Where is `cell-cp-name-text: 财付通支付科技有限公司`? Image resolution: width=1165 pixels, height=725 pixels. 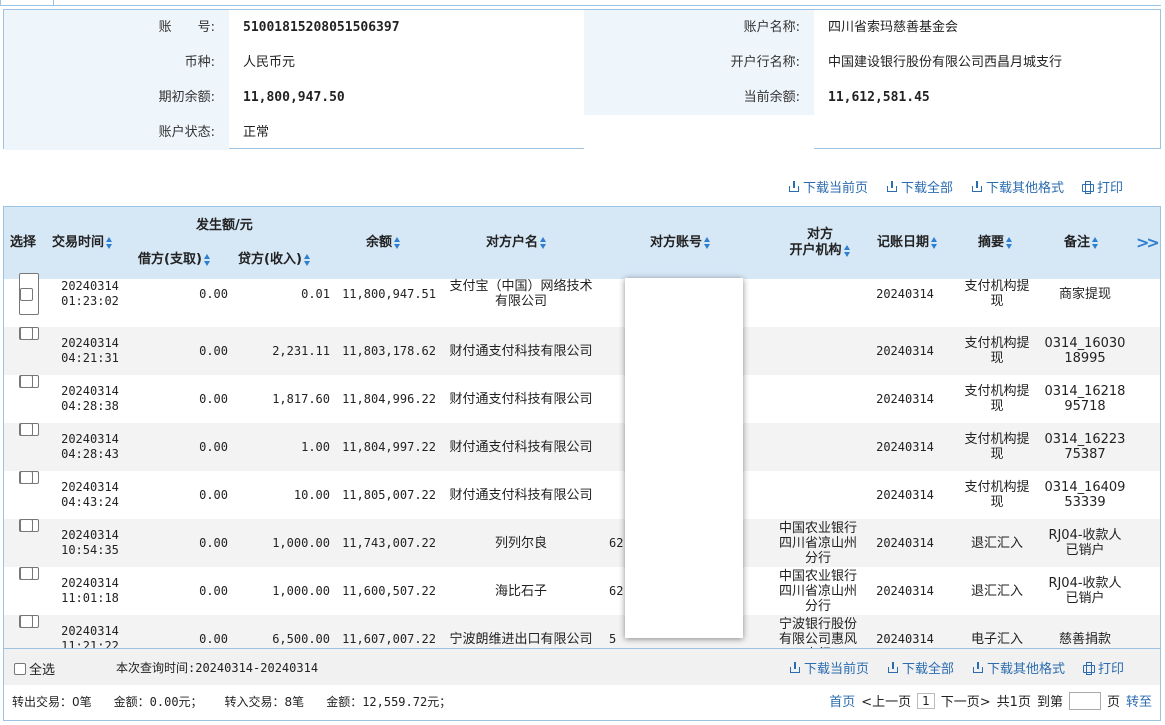
cell-cp-name-text: 财付通支付科技有限公司 is located at coordinates (521, 351).